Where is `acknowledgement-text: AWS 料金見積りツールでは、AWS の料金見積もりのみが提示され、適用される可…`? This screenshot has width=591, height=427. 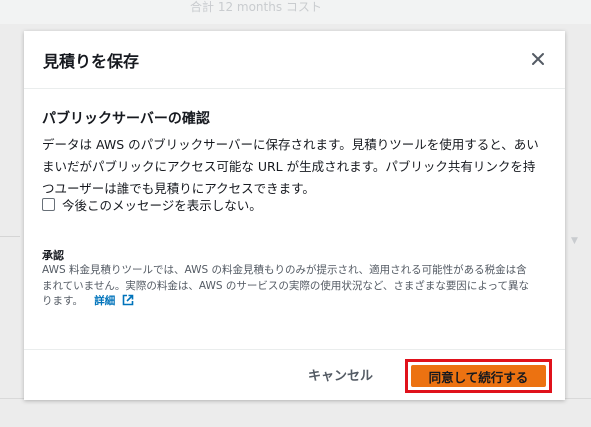 acknowledgement-text: AWS 料金見積りツールでは、AWS の料金見積もりのみが提示され、適用される可… is located at coordinates (297, 287).